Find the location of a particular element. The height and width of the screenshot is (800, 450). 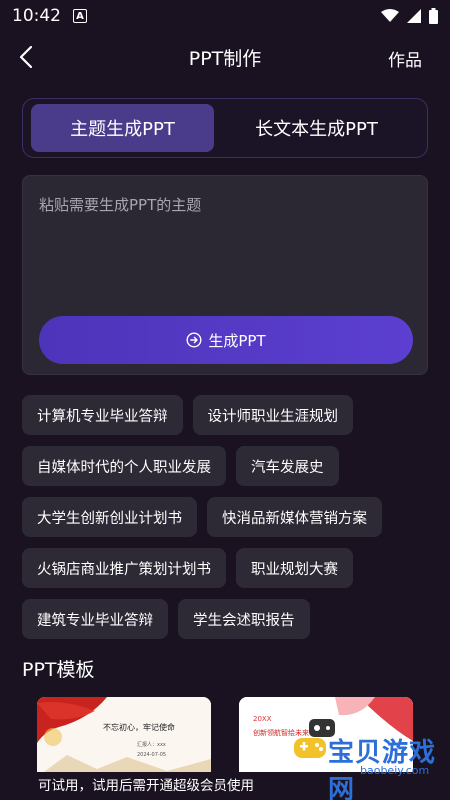

template-thumbnail: 不忘初心，牢记使命 汇报人：xxx 2024-07-05 is located at coordinates (124, 737).